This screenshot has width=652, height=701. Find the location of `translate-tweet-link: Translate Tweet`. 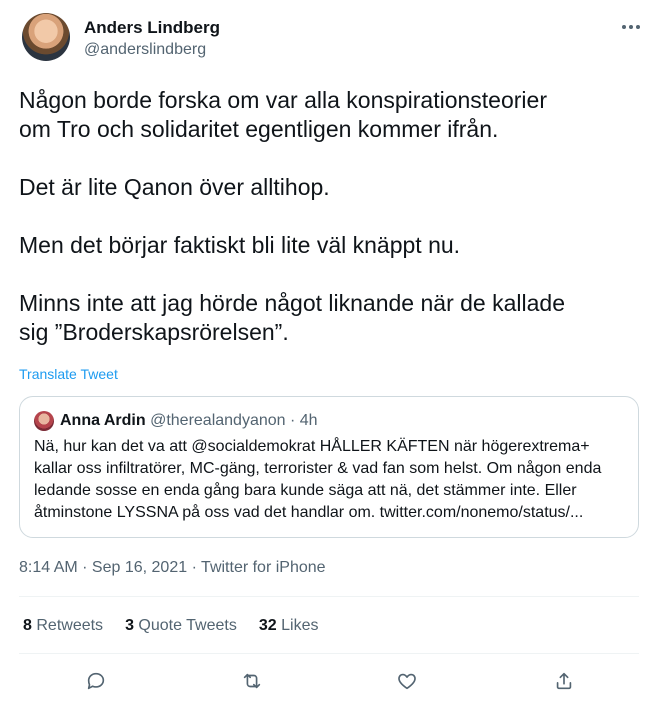

translate-tweet-link: Translate Tweet is located at coordinates (68, 374).